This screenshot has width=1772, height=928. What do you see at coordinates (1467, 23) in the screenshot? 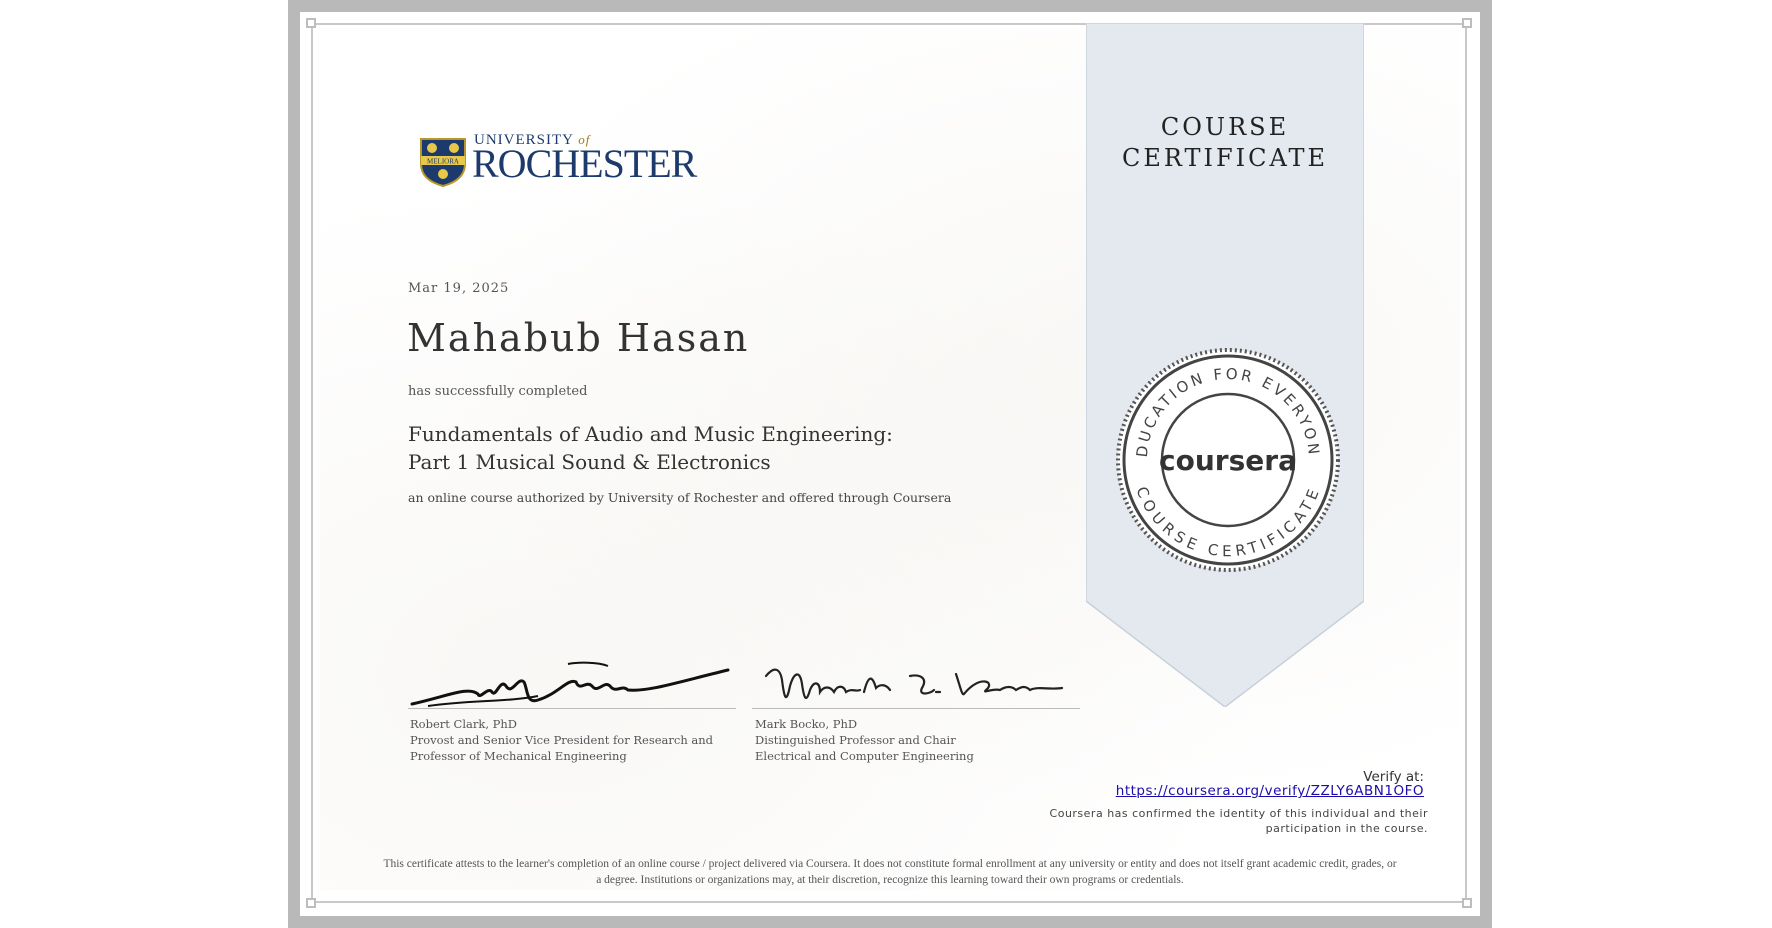
I see `corner-ornament-top-right` at bounding box center [1467, 23].